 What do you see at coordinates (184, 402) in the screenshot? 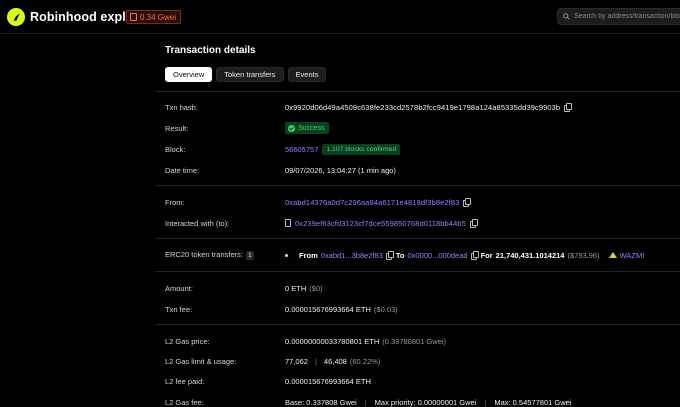
I see `gas-fee-label: L2 Gas fee:` at bounding box center [184, 402].